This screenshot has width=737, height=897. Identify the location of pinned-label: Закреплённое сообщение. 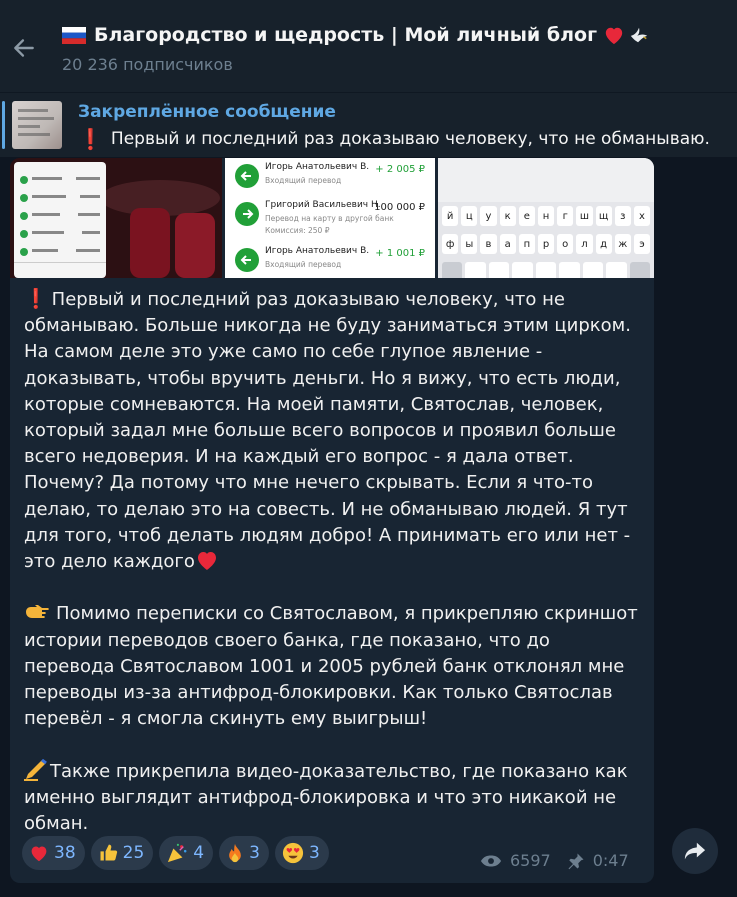
(207, 112).